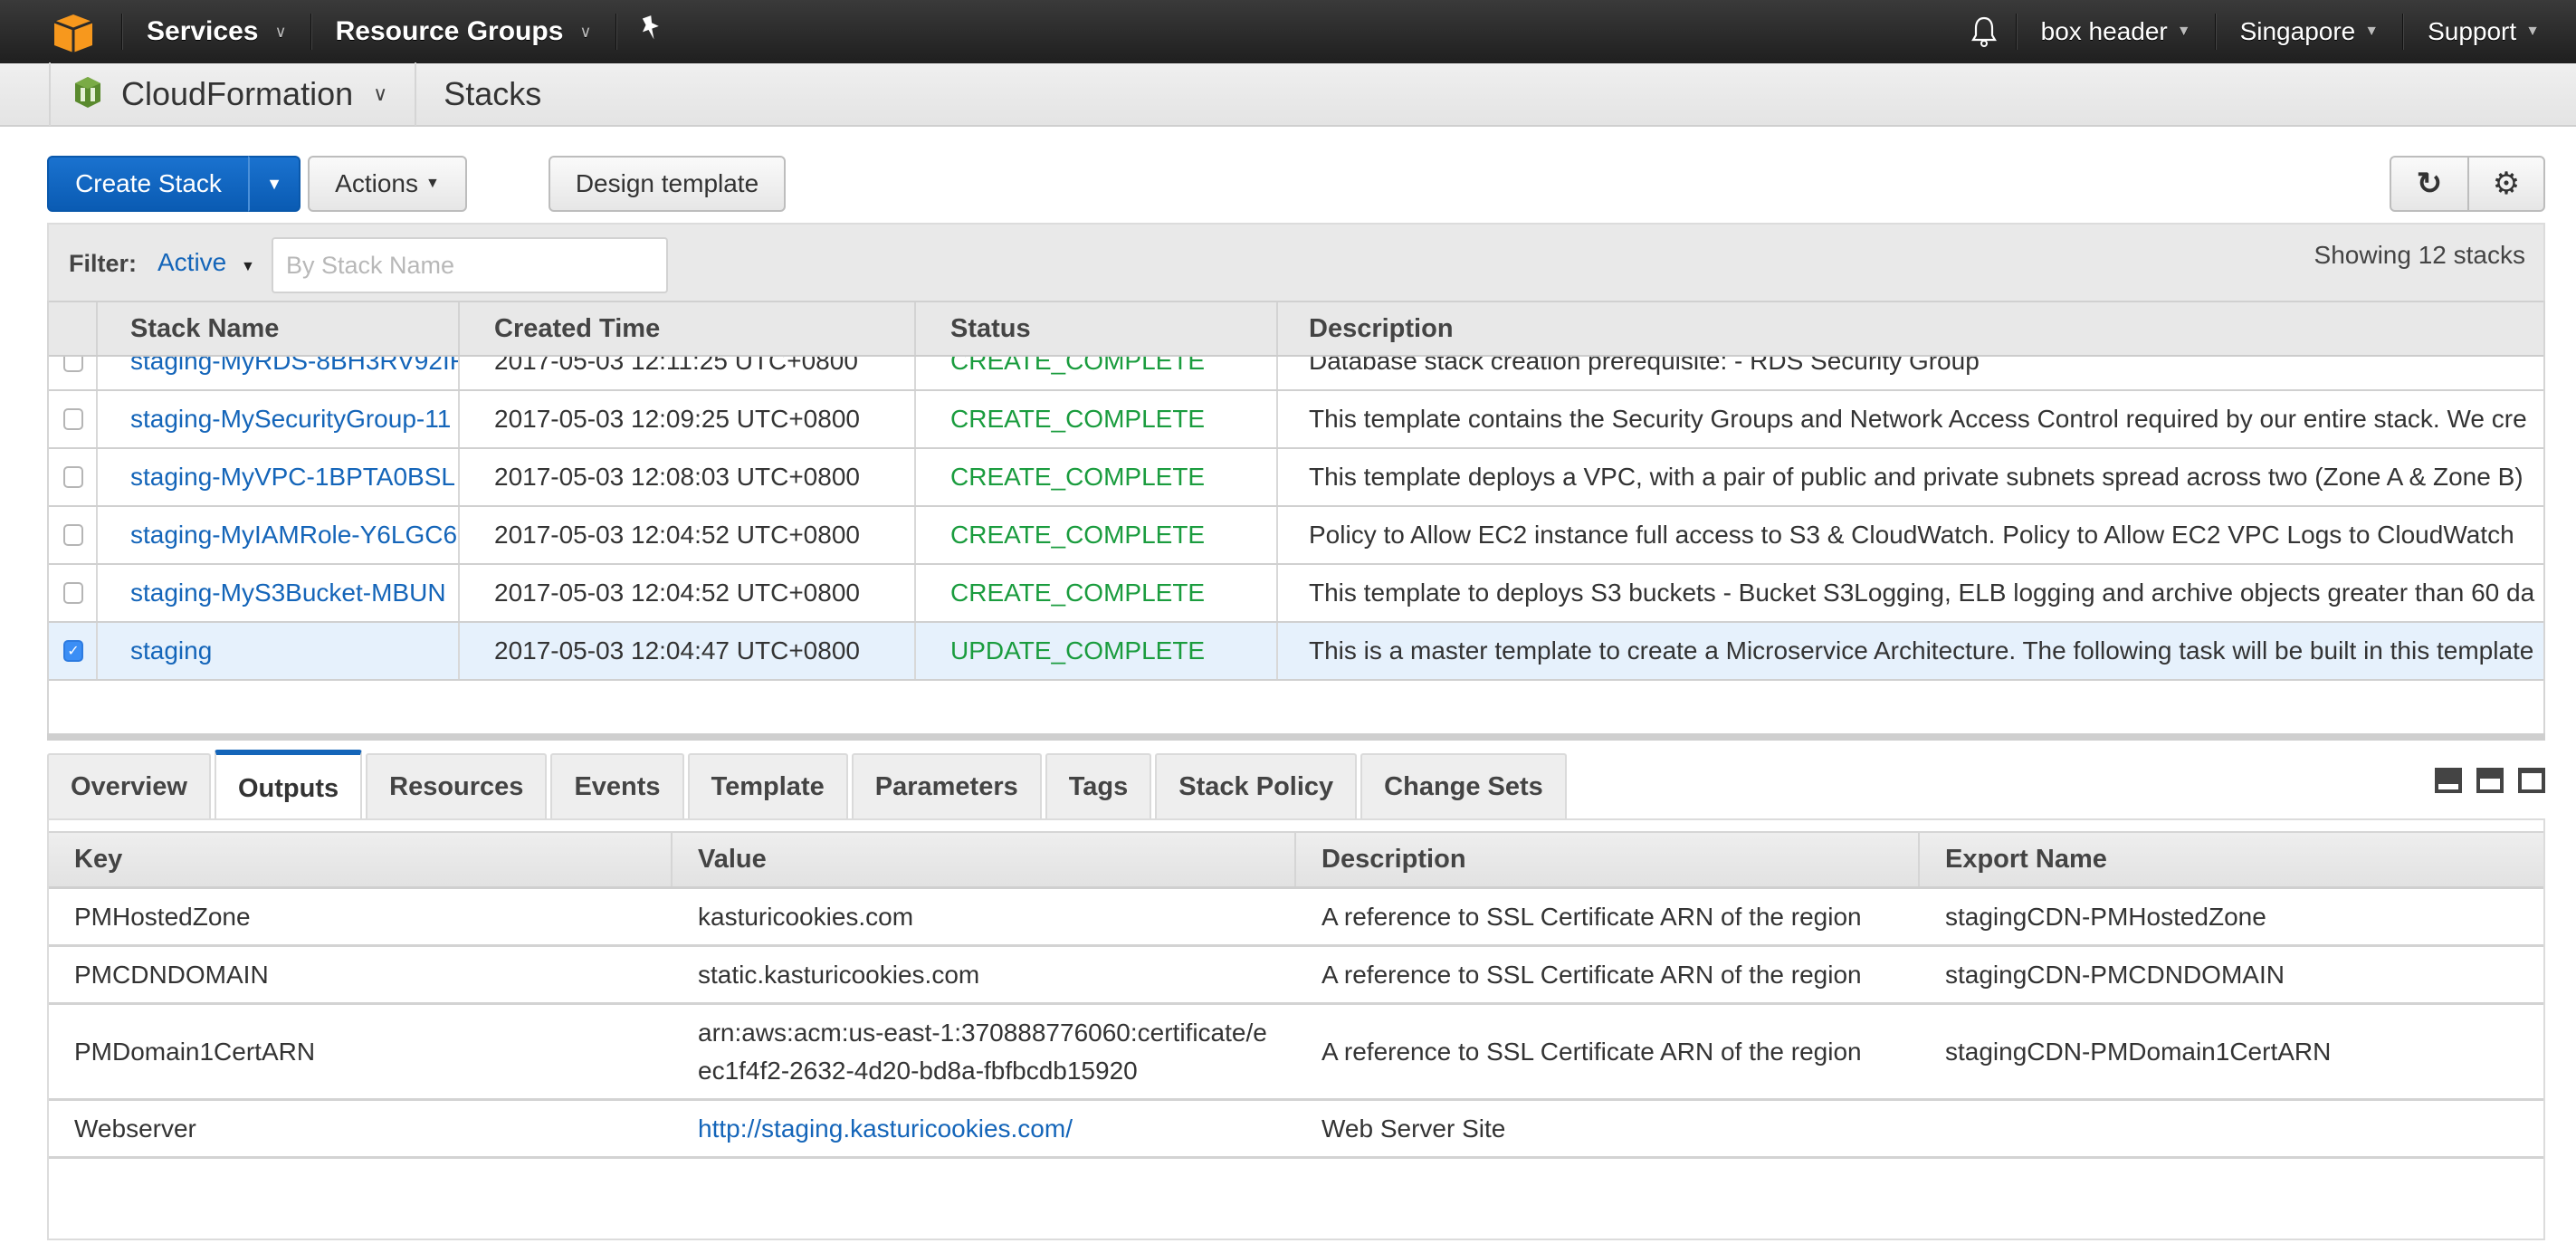 This screenshot has width=2576, height=1253. What do you see at coordinates (984, 1128) in the screenshot?
I see `output-value-link: http://staging.kasturicookies.com/` at bounding box center [984, 1128].